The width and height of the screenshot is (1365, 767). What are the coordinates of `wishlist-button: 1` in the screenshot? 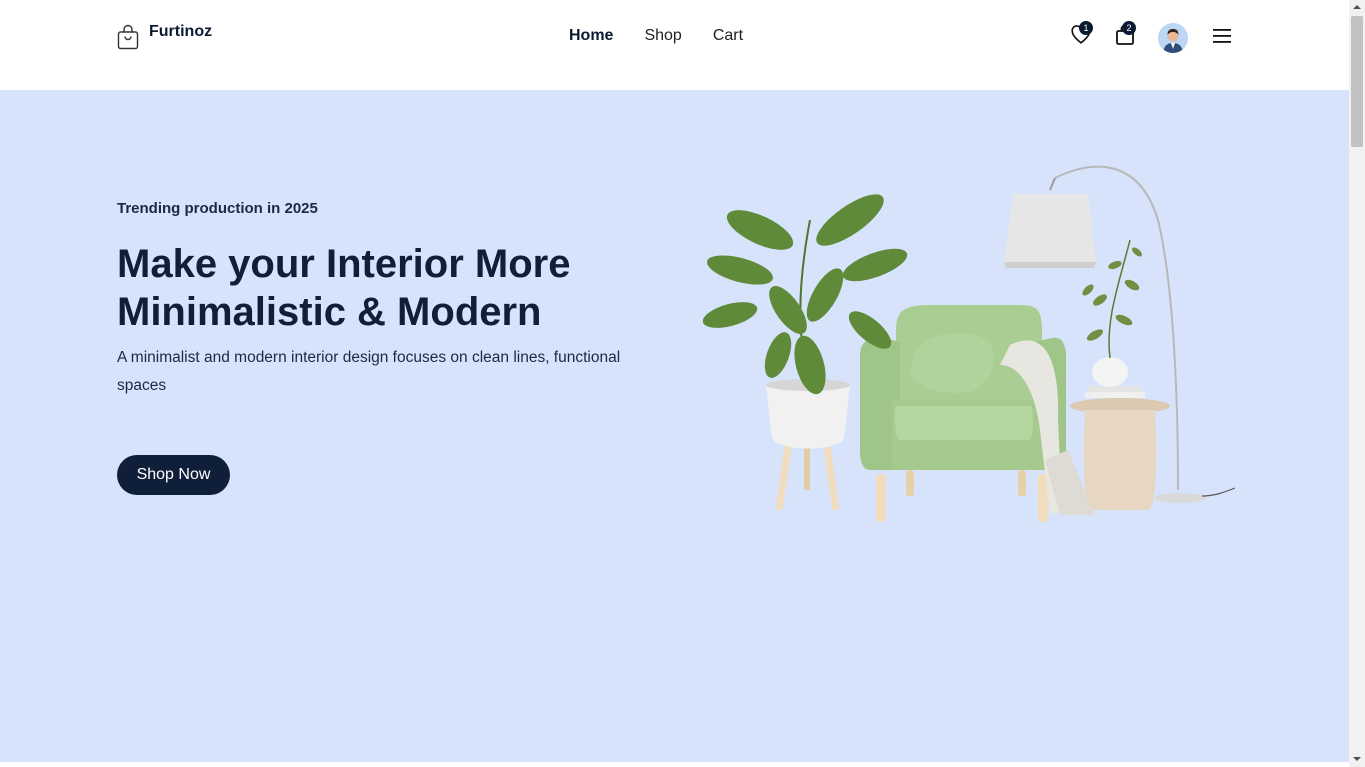 It's located at (1082, 34).